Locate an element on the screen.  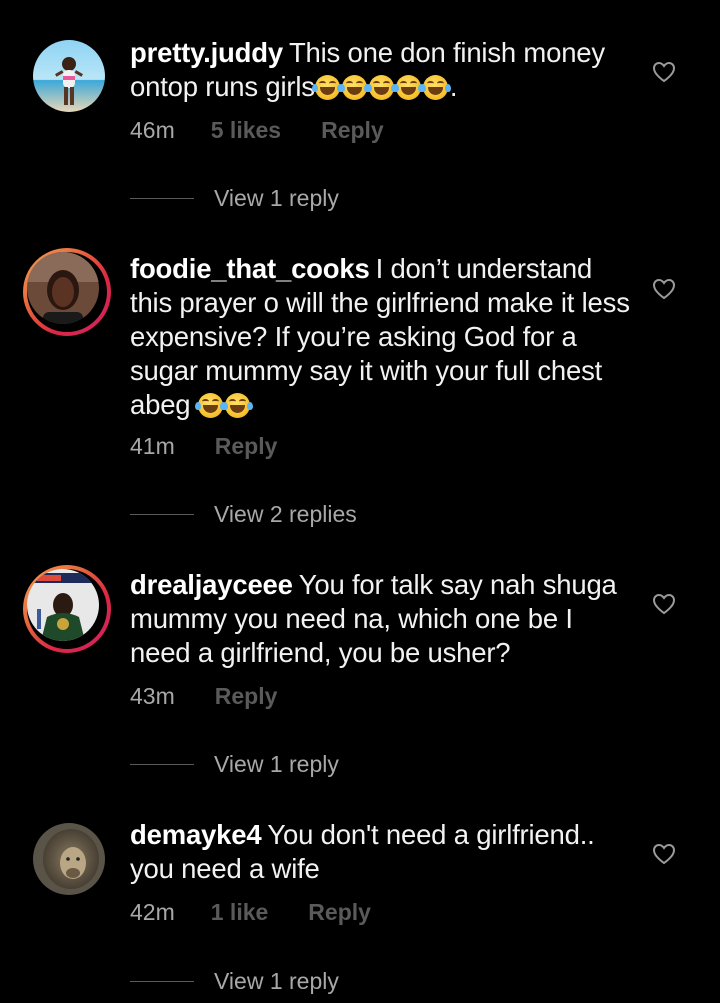
comment-time: 42m is located at coordinates (152, 912).